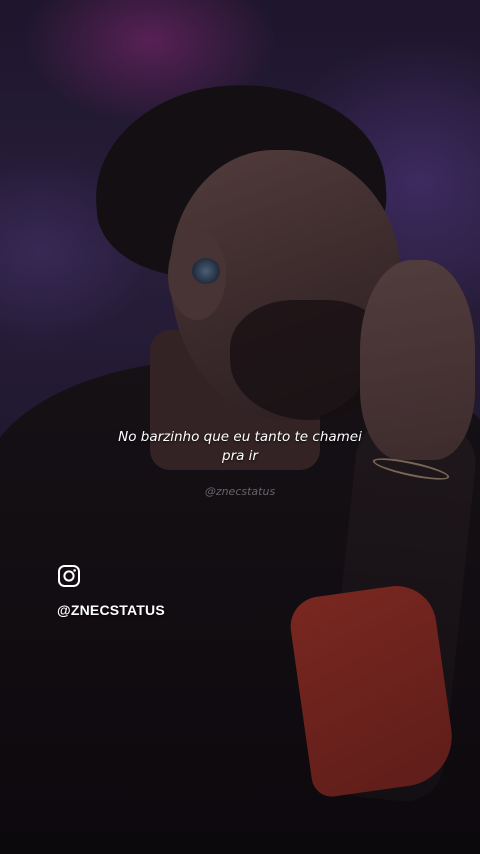  What do you see at coordinates (111, 610) in the screenshot?
I see `instagram-handle: @ZNECSTATUS` at bounding box center [111, 610].